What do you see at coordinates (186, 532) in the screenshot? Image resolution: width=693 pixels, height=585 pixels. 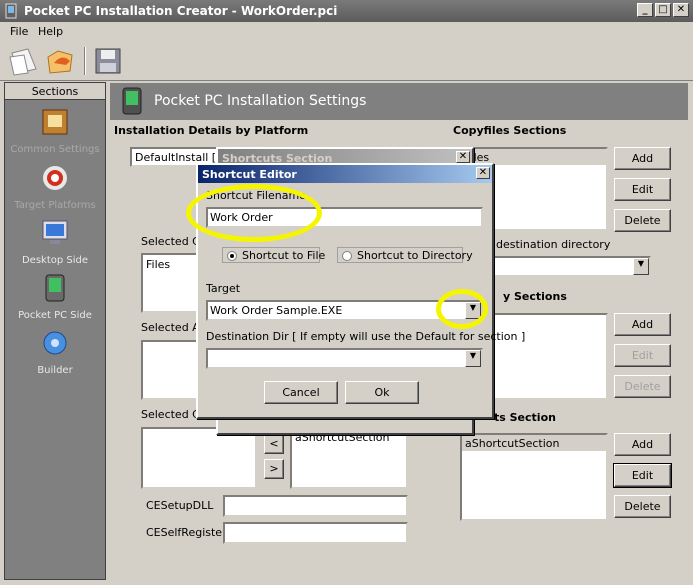 I see `ceselfregister-label: CESelfRegister` at bounding box center [186, 532].